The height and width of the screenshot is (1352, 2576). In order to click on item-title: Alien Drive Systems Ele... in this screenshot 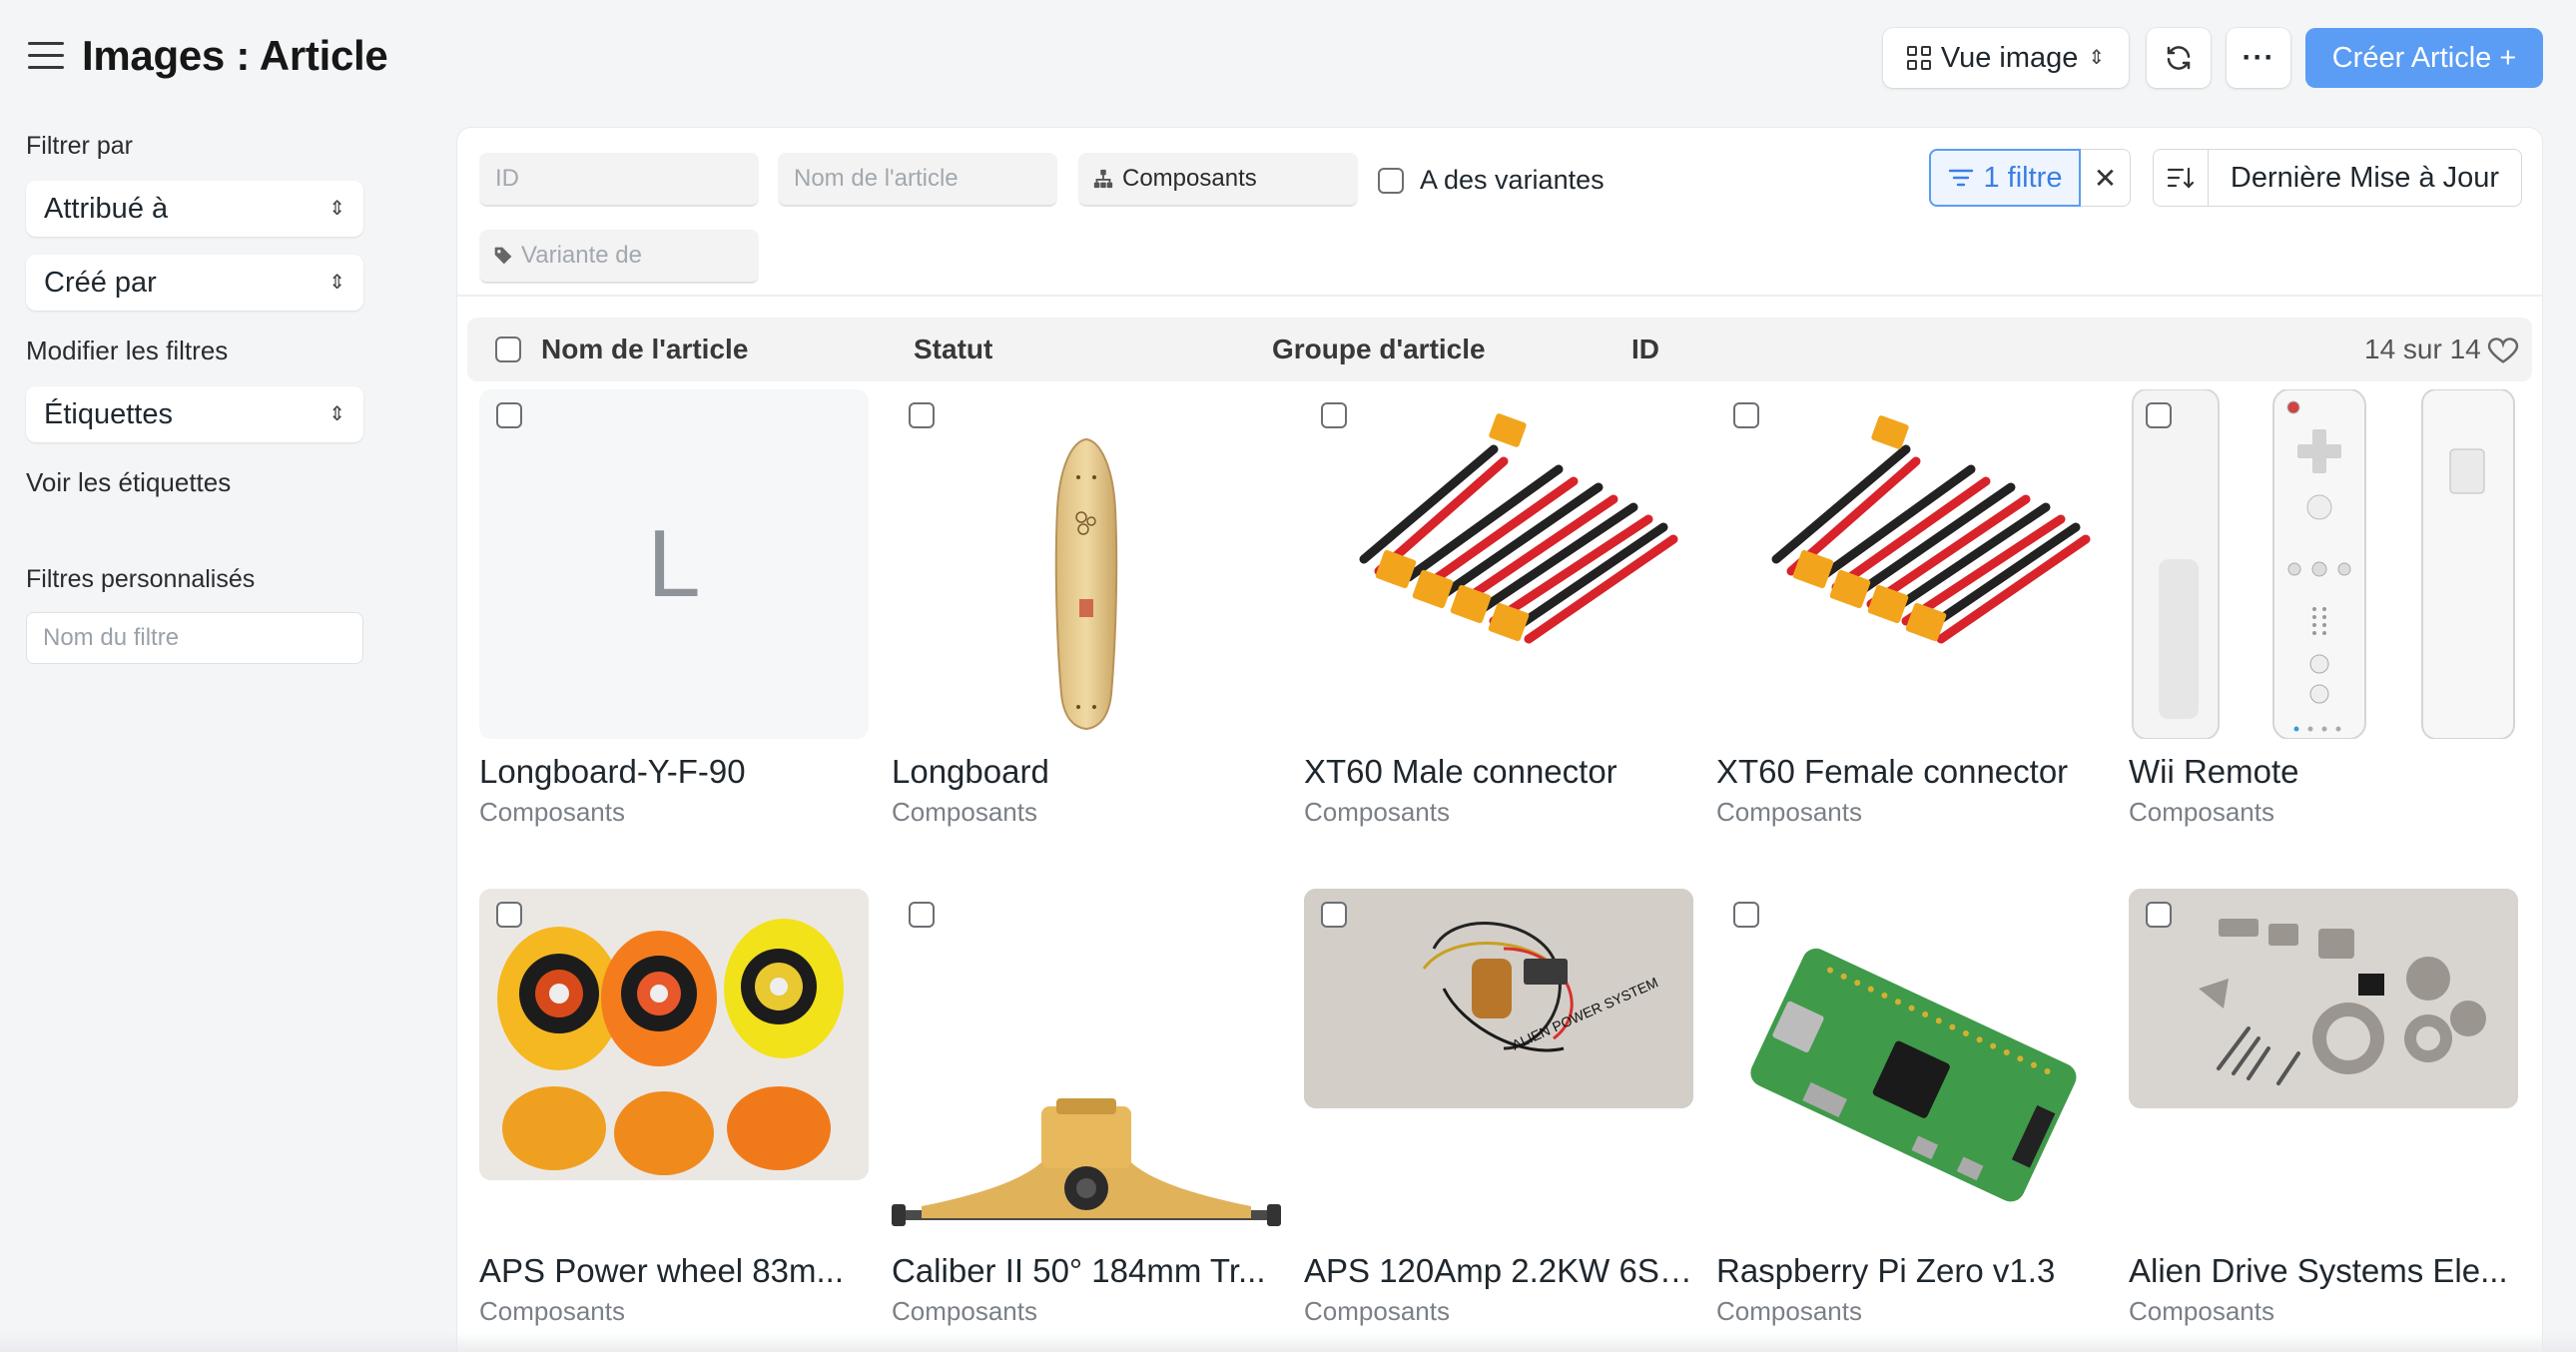, I will do `click(2324, 1271)`.